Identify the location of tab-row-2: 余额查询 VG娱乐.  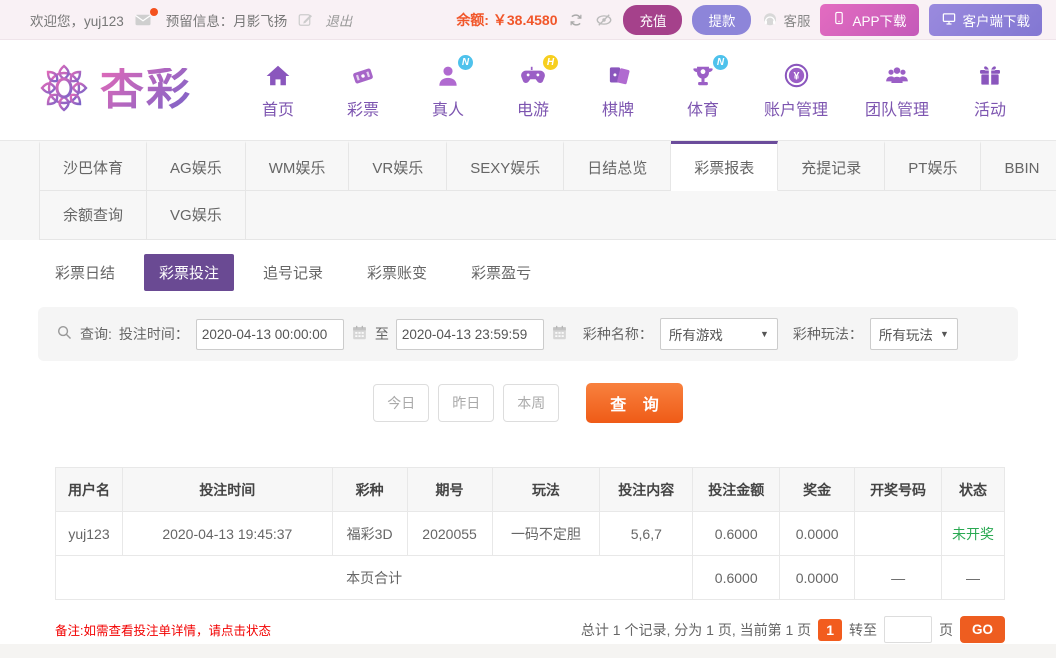
(528, 215).